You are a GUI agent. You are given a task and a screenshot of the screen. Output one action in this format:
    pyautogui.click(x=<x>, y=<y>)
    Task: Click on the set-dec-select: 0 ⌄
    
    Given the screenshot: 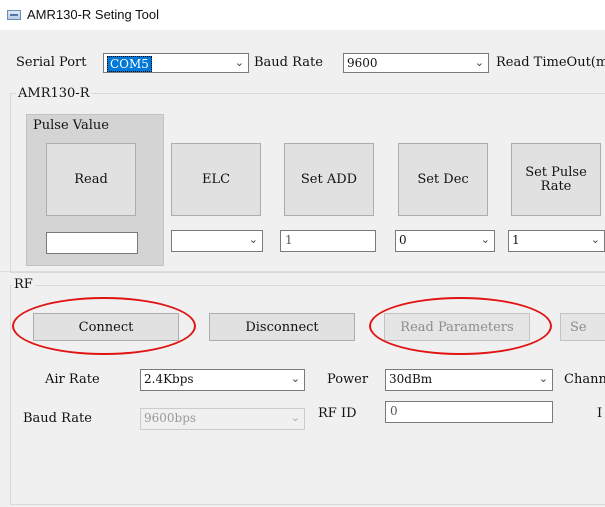 What is the action you would take?
    pyautogui.click(x=445, y=241)
    